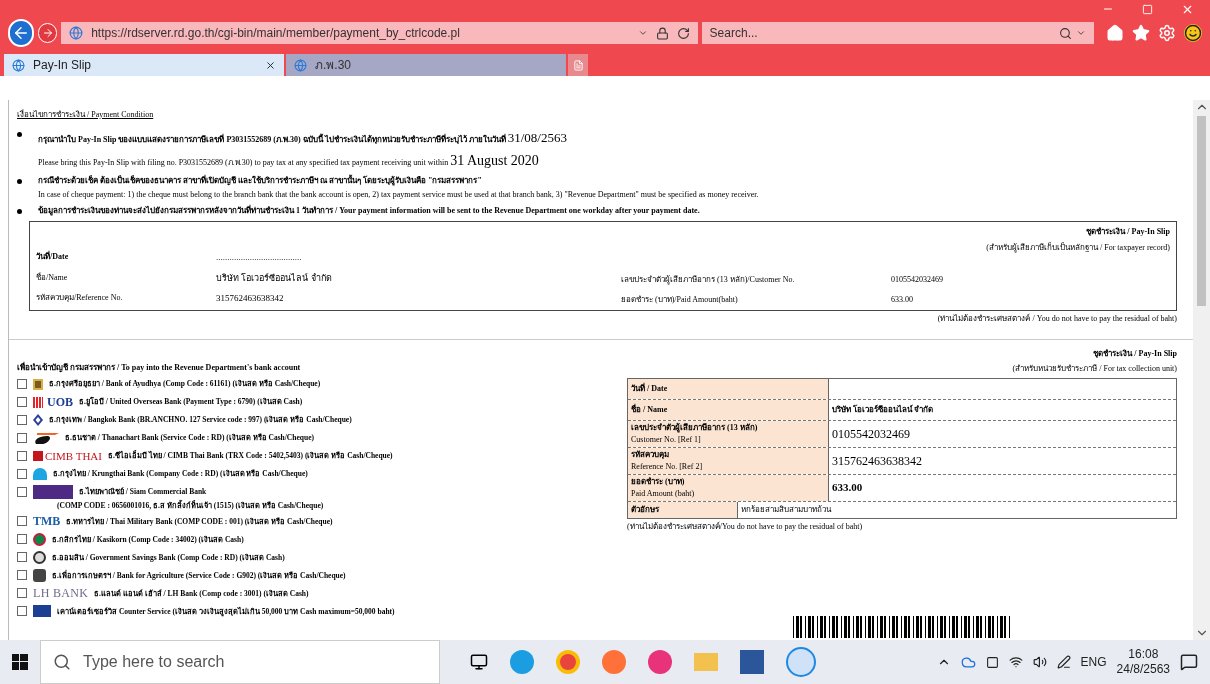  What do you see at coordinates (663, 493) in the screenshot?
I see `table-label: Paid Amount (baht)` at bounding box center [663, 493].